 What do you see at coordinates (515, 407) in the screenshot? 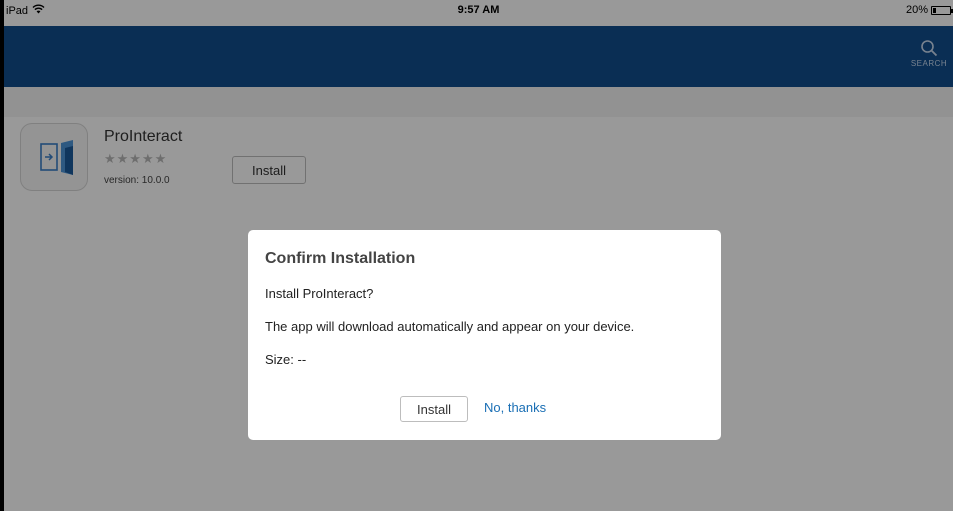
I see `dialog-decline-link: No, thanks` at bounding box center [515, 407].